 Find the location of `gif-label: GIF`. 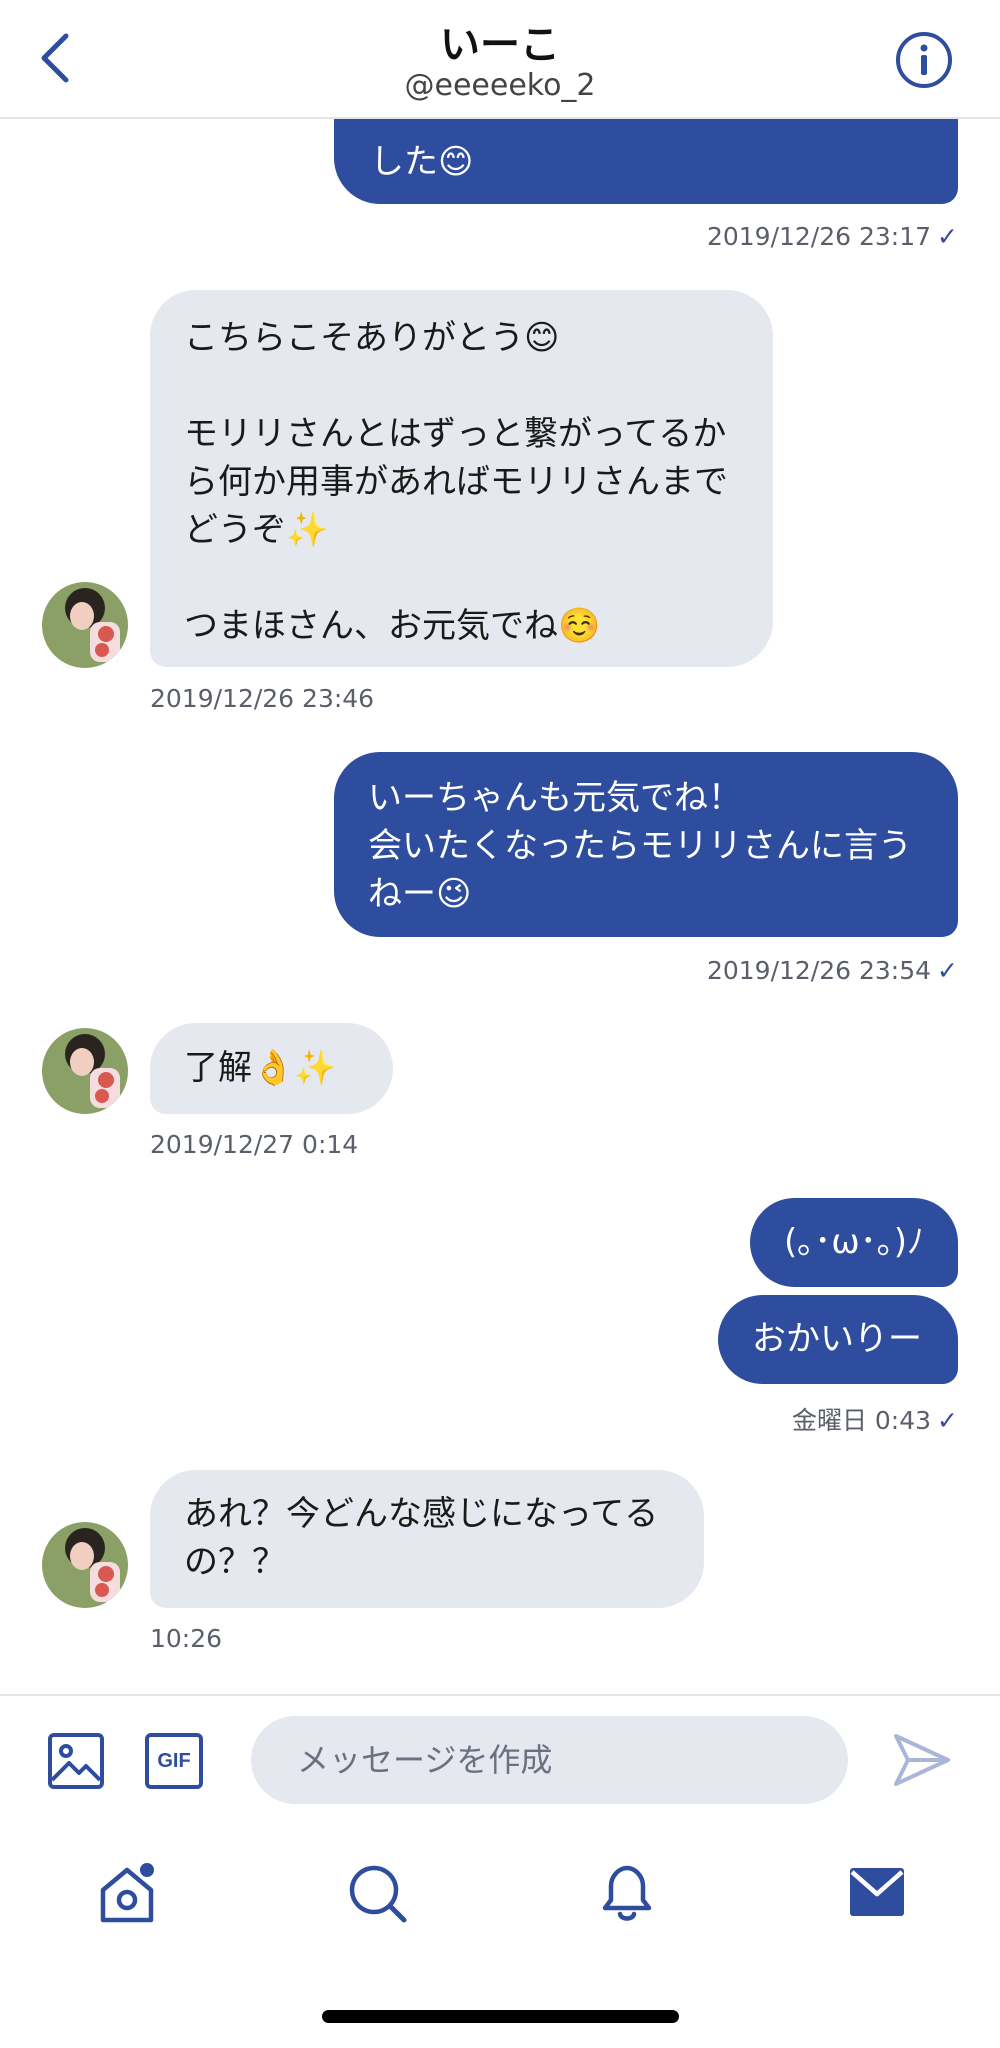

gif-label: GIF is located at coordinates (174, 1761).